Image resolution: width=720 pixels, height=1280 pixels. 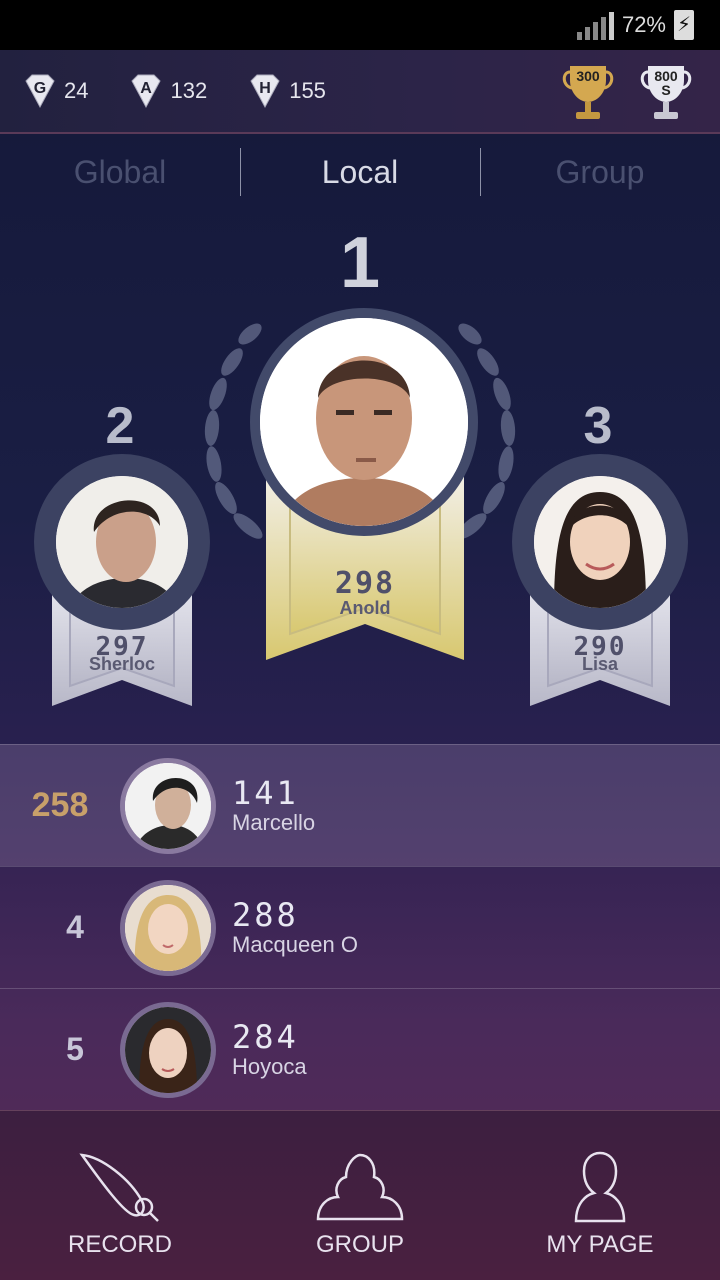 I want to click on bottom-nav: RECORD GROUP MY PAGE, so click(x=360, y=1195).